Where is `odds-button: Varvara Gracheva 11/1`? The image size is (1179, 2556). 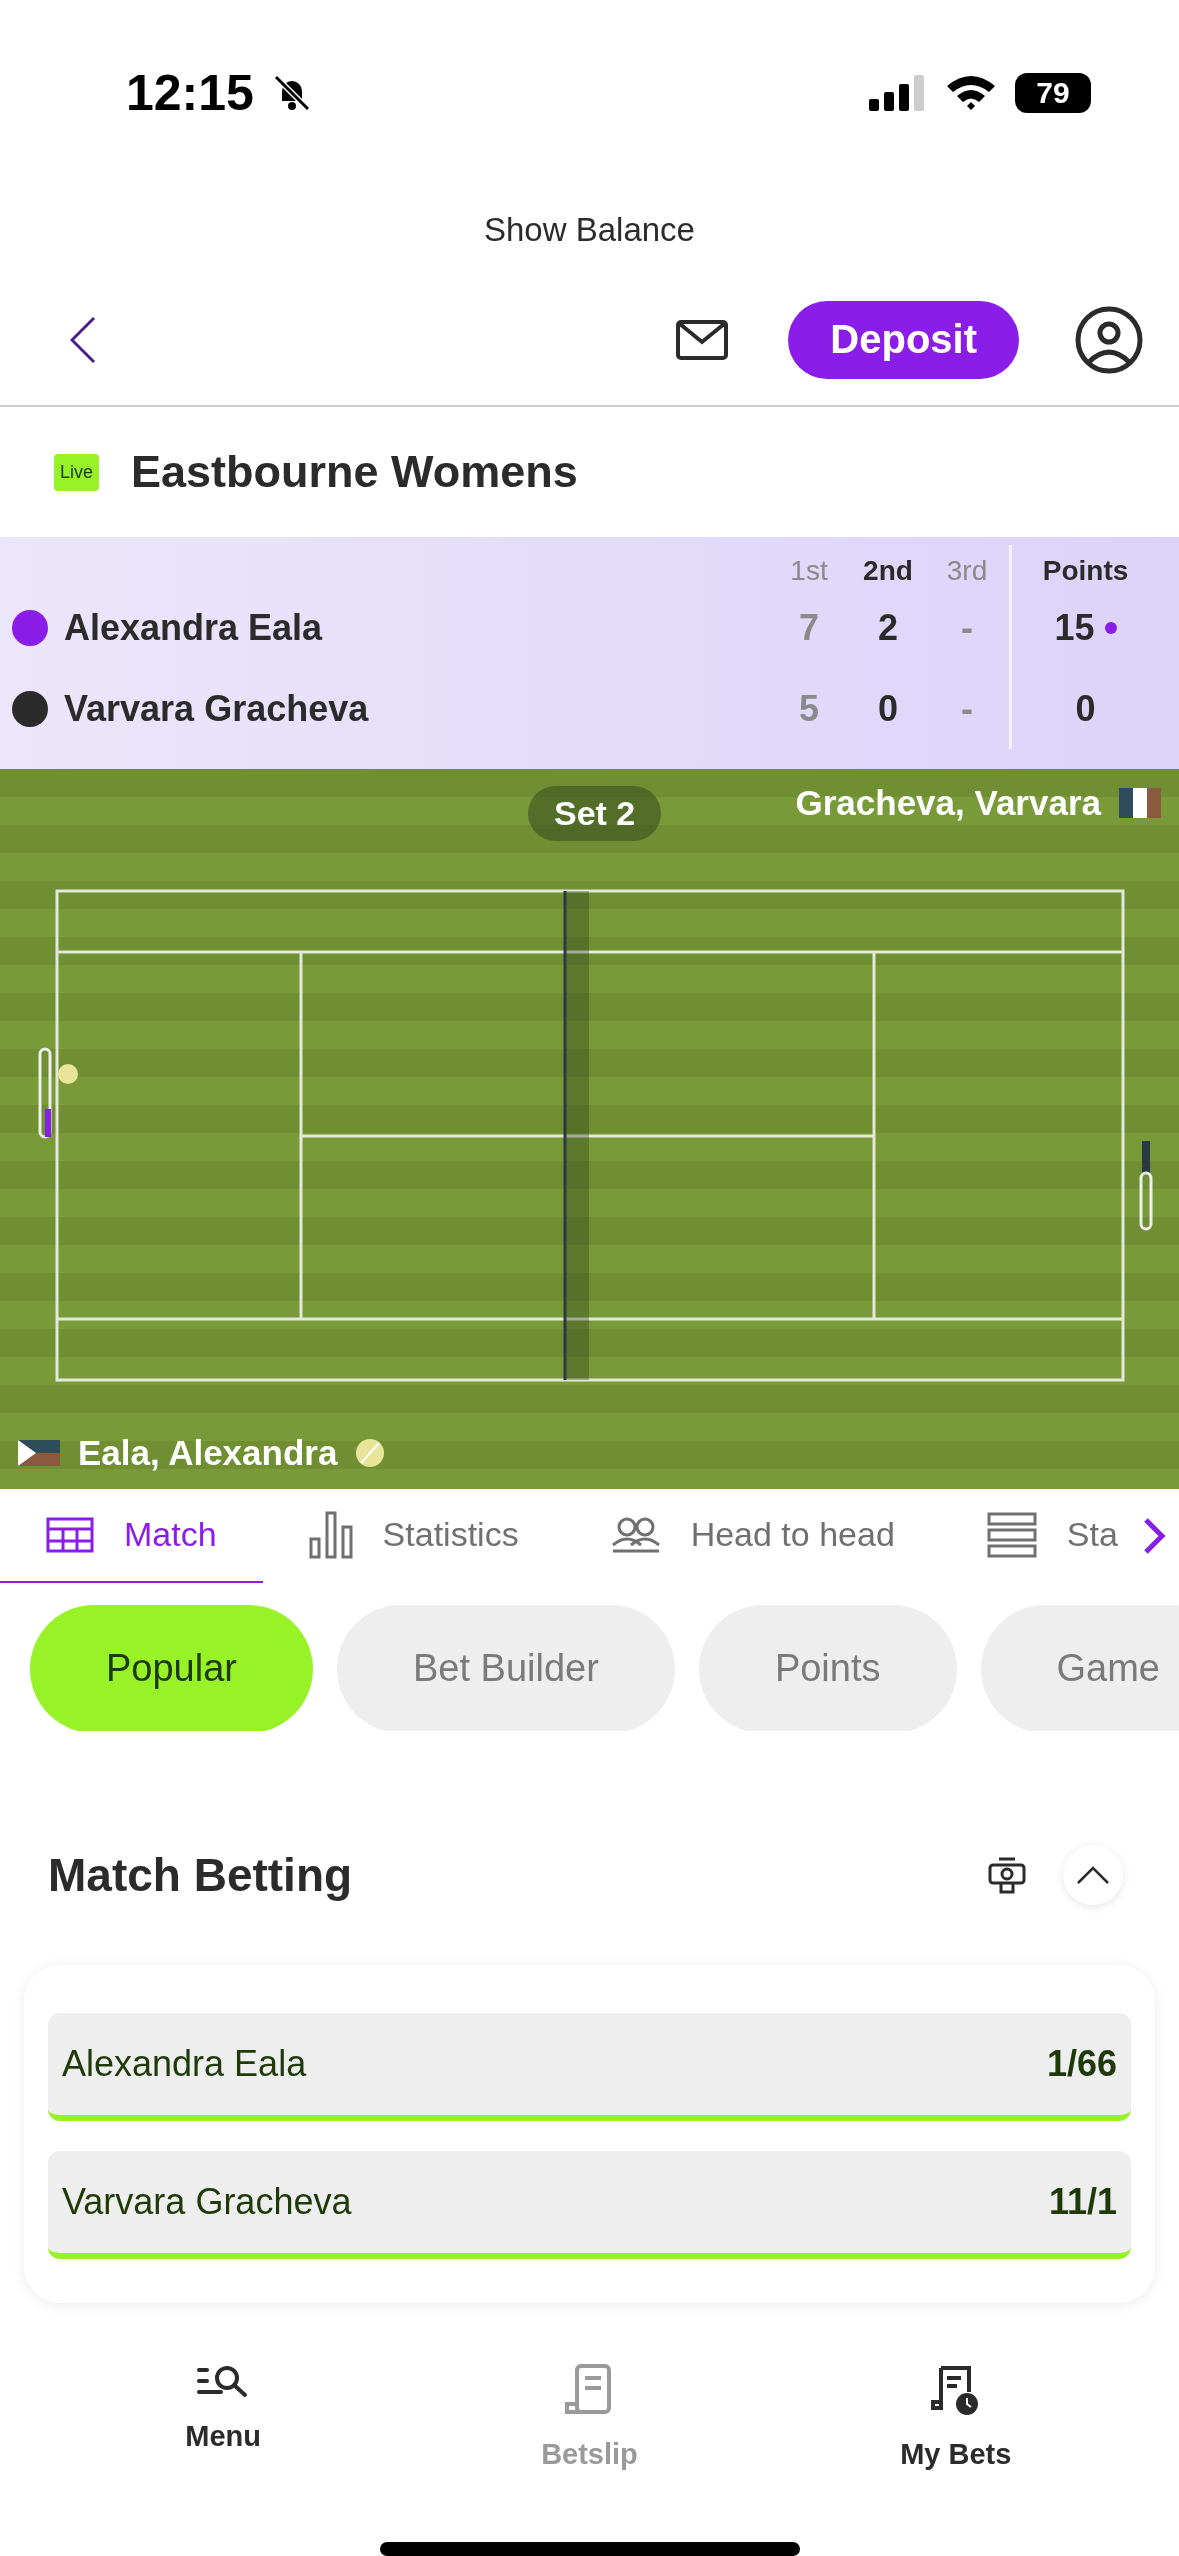
odds-button: Varvara Gracheva 11/1 is located at coordinates (589, 2205).